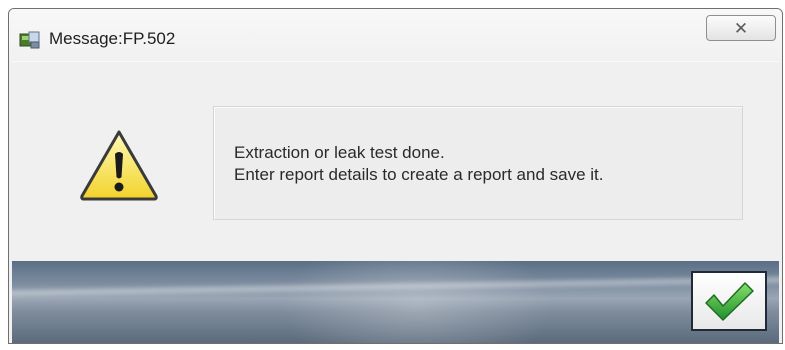  I want to click on close-icon: ✕, so click(741, 28).